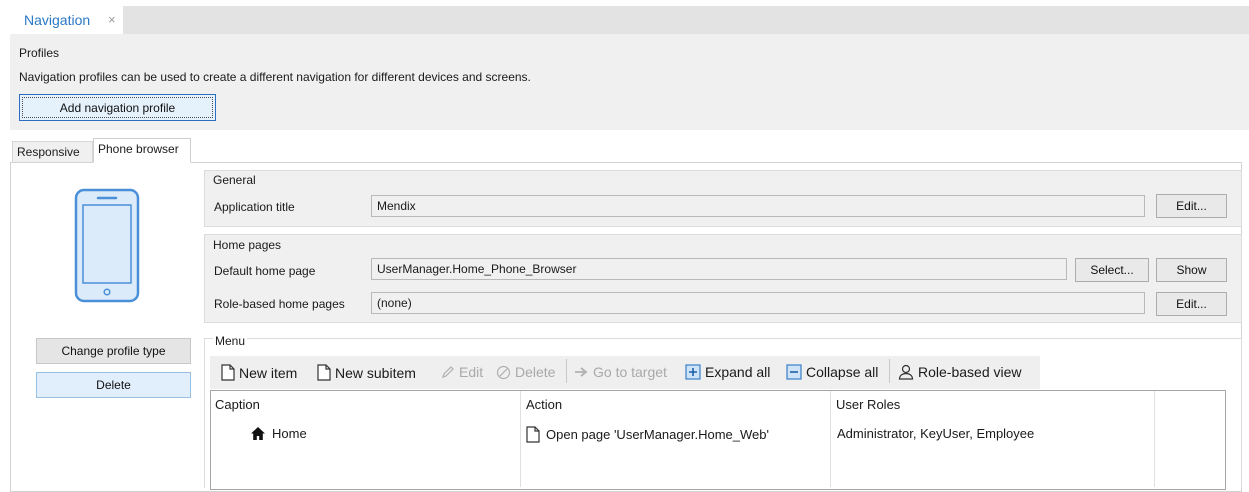 The height and width of the screenshot is (492, 1249). I want to click on column-header-caption: Caption, so click(237, 404).